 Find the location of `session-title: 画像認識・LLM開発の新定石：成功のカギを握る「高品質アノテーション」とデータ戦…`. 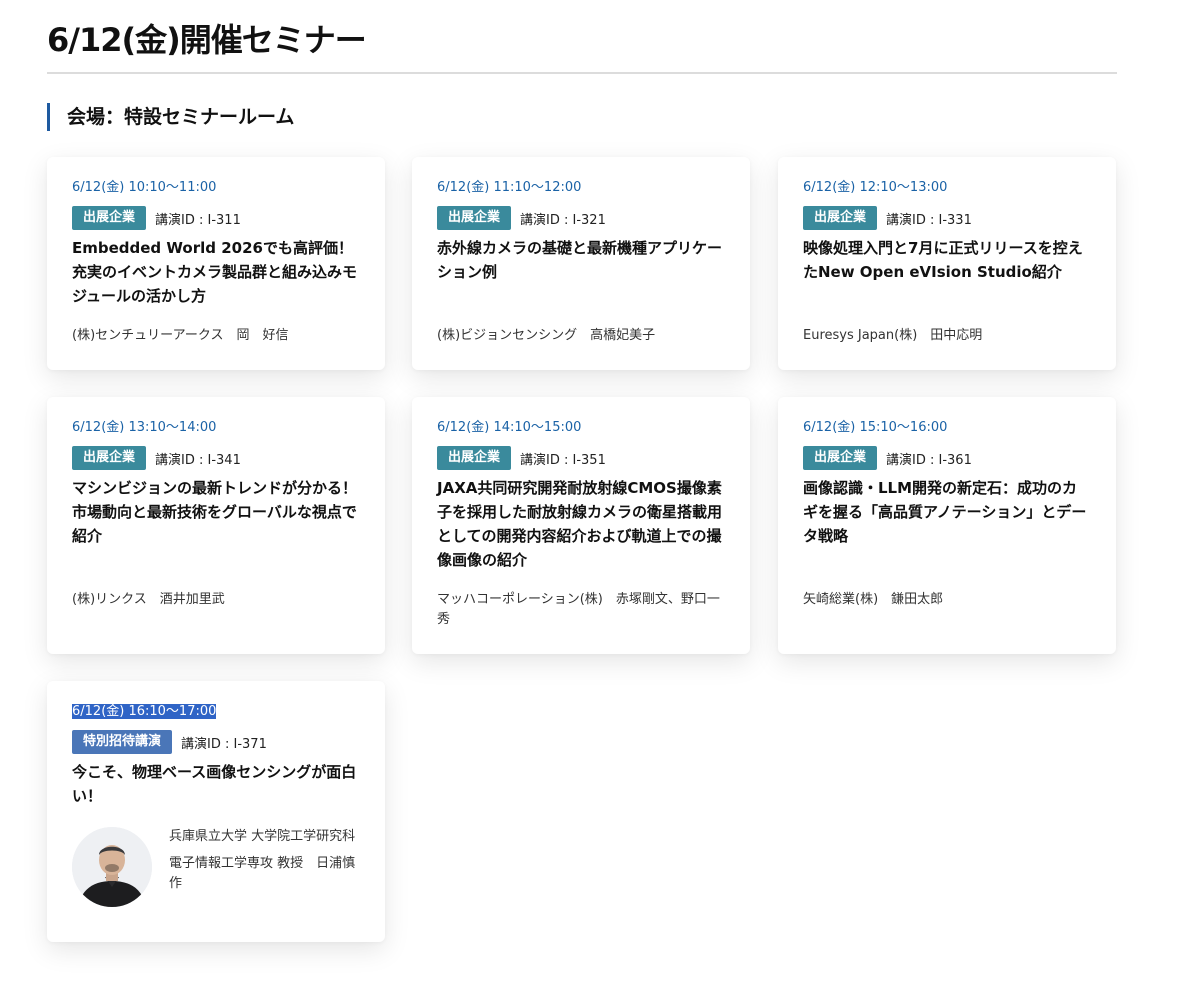

session-title: 画像認識・LLM開発の新定石：成功のカギを握る「高品質アノテーション」とデータ戦… is located at coordinates (947, 512).